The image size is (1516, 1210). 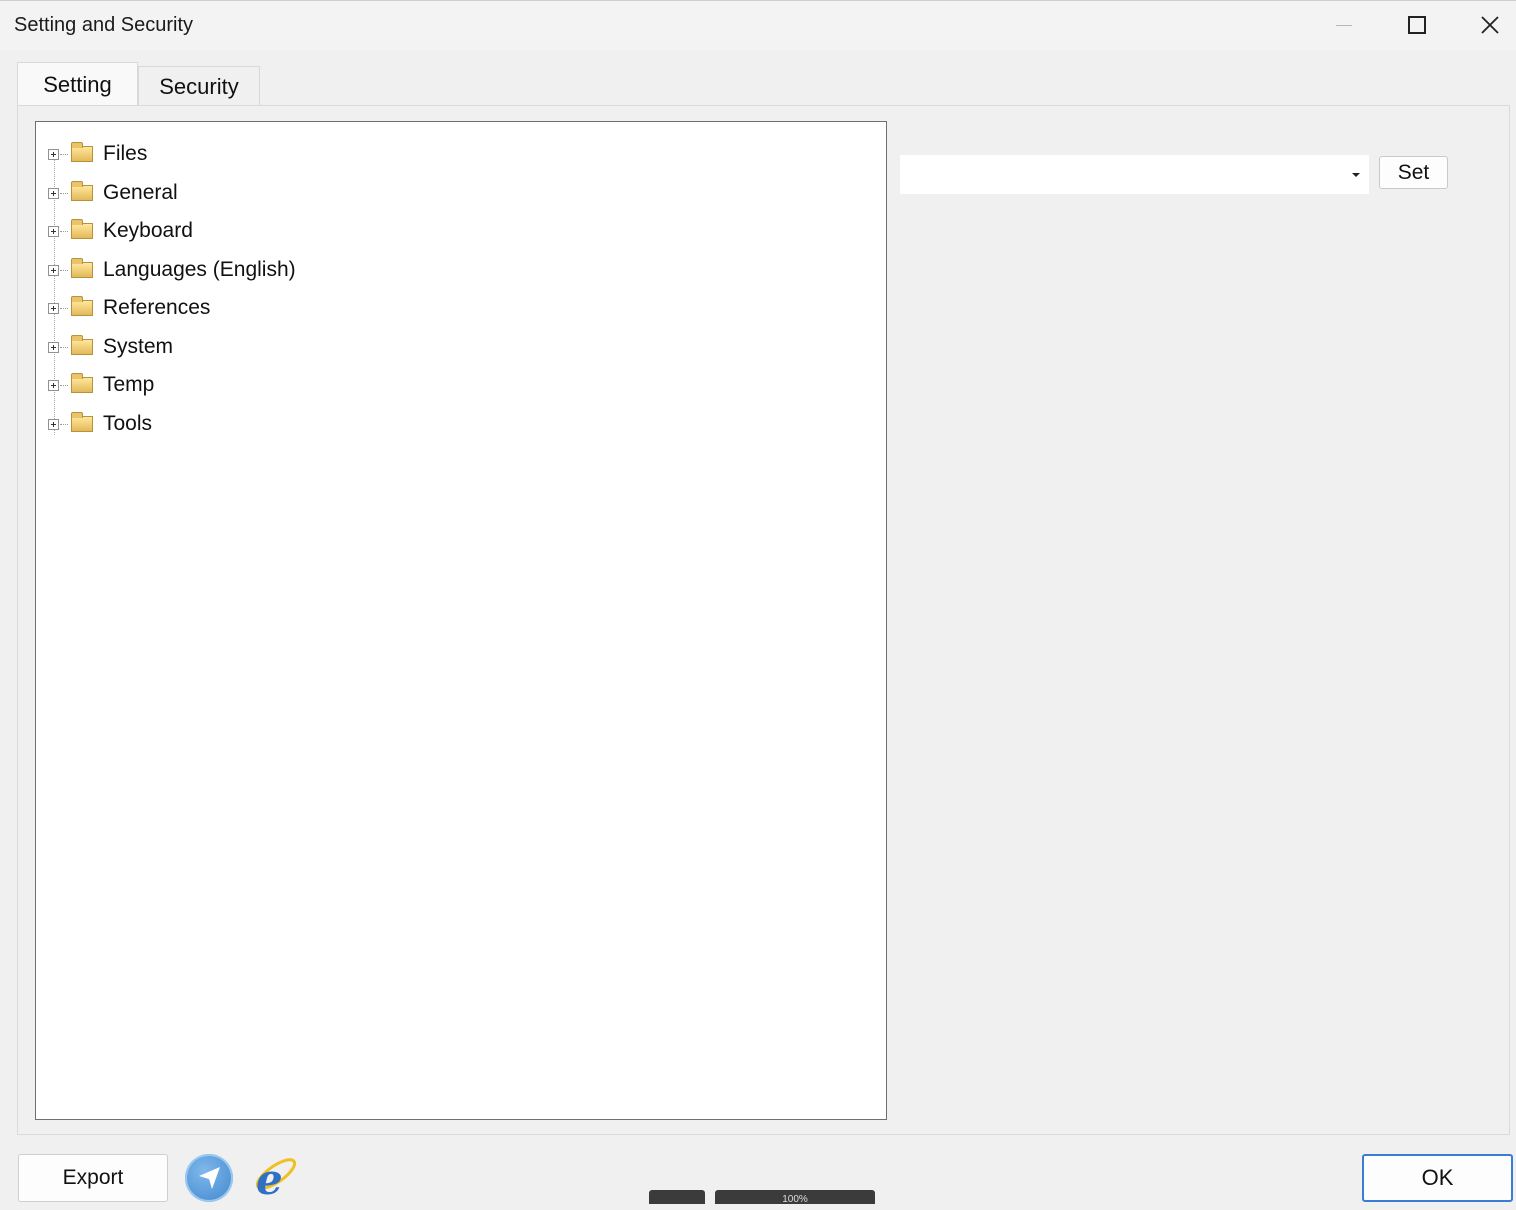 I want to click on dropdown-button, so click(x=1356, y=174).